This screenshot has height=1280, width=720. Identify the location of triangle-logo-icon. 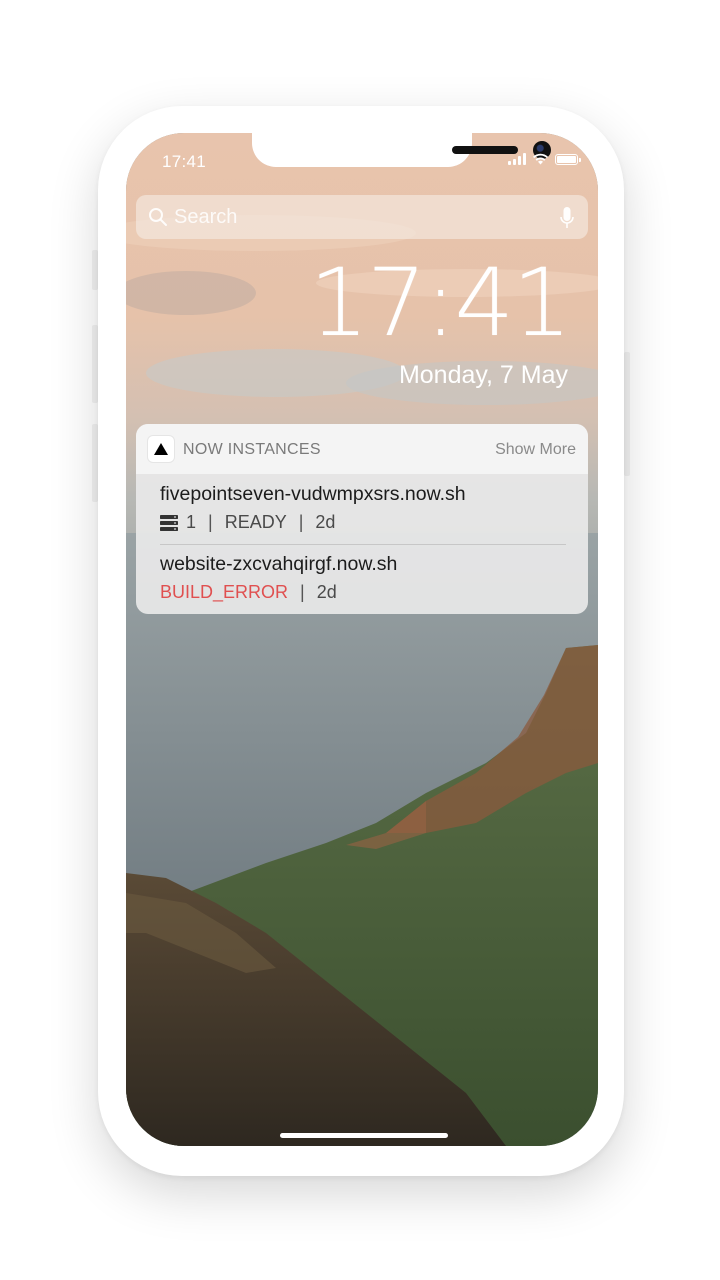
(161, 449).